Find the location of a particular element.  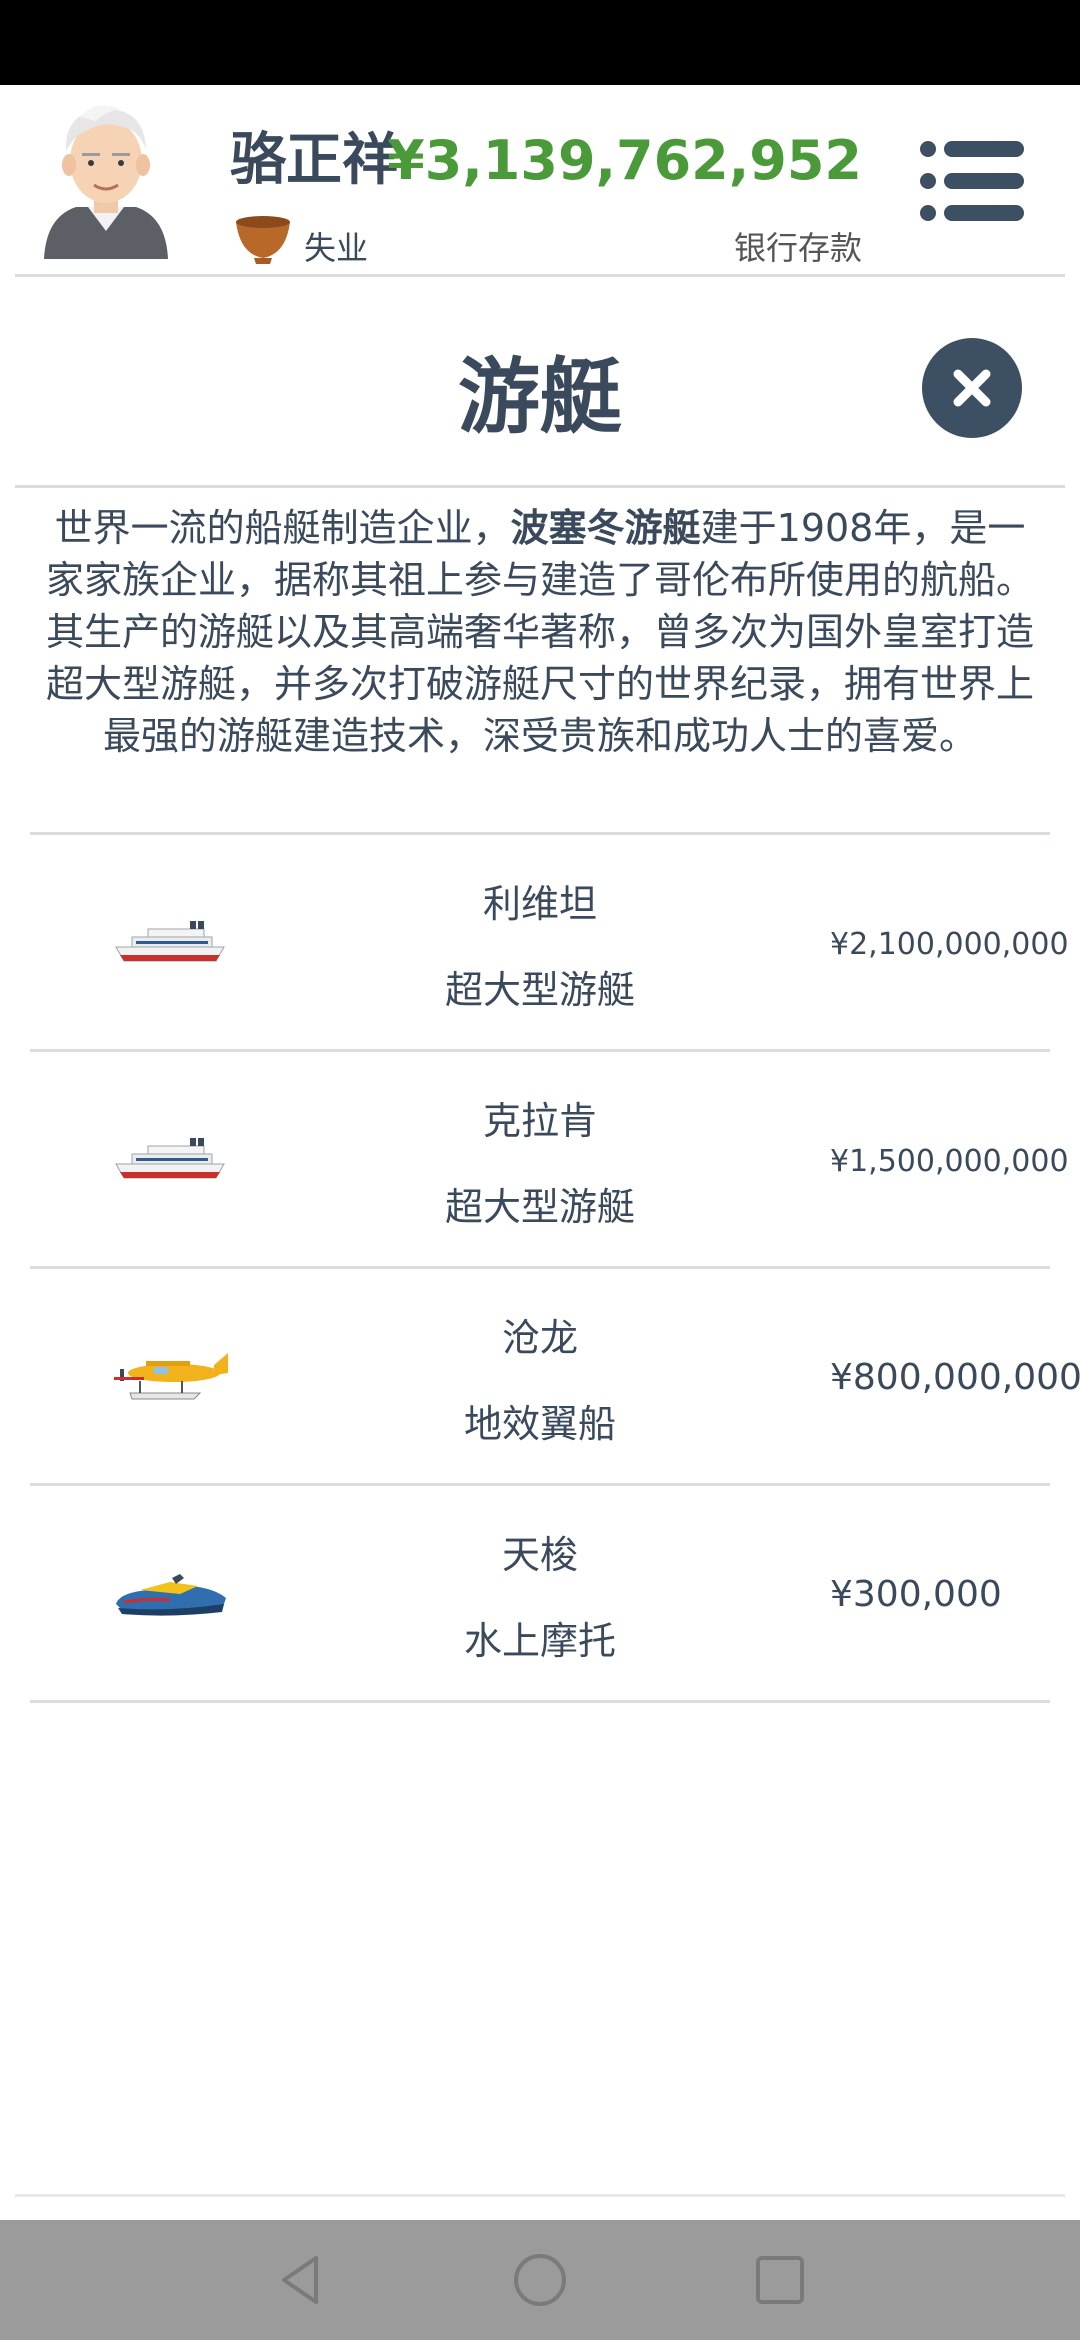

item-price: ¥2,100,000,000 is located at coordinates (949, 944).